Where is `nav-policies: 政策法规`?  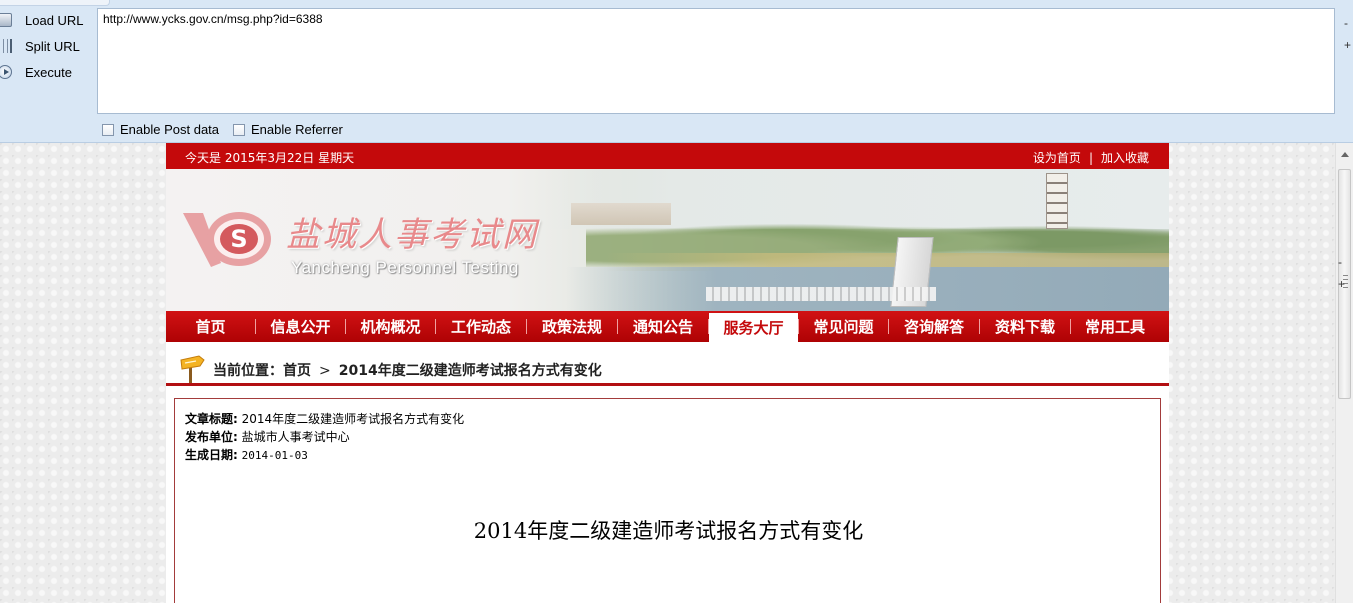
nav-policies: 政策法规 is located at coordinates (572, 326).